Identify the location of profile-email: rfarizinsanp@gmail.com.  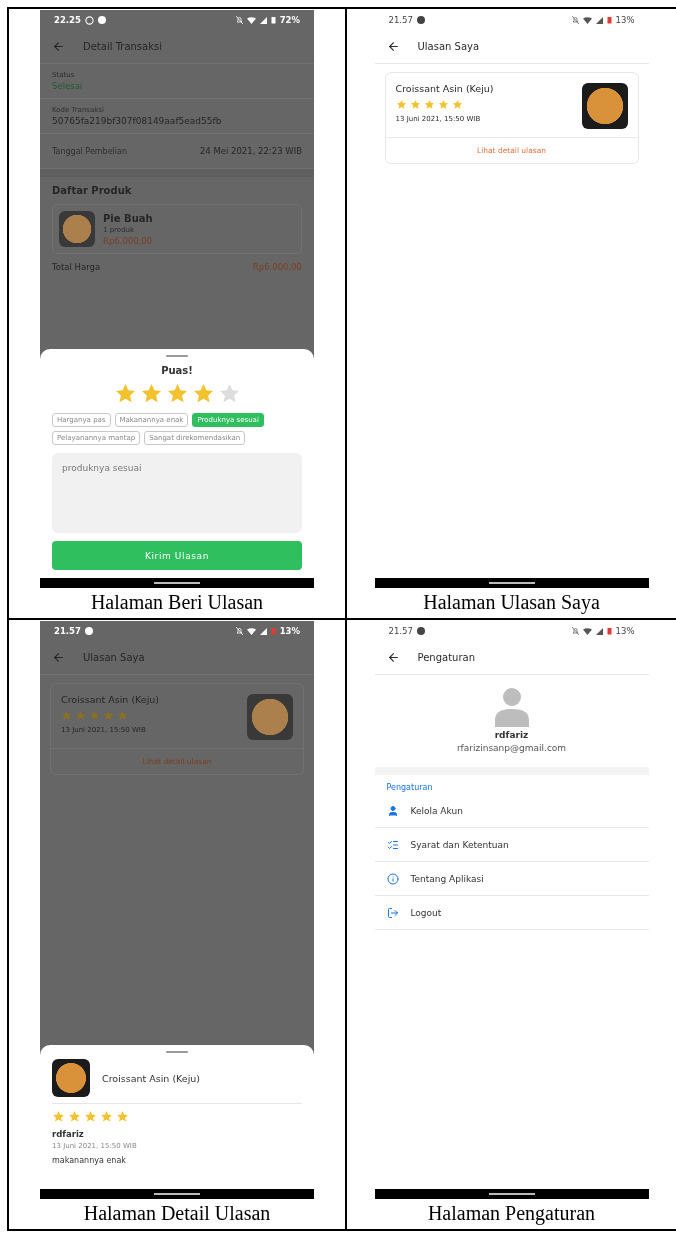
(511, 748).